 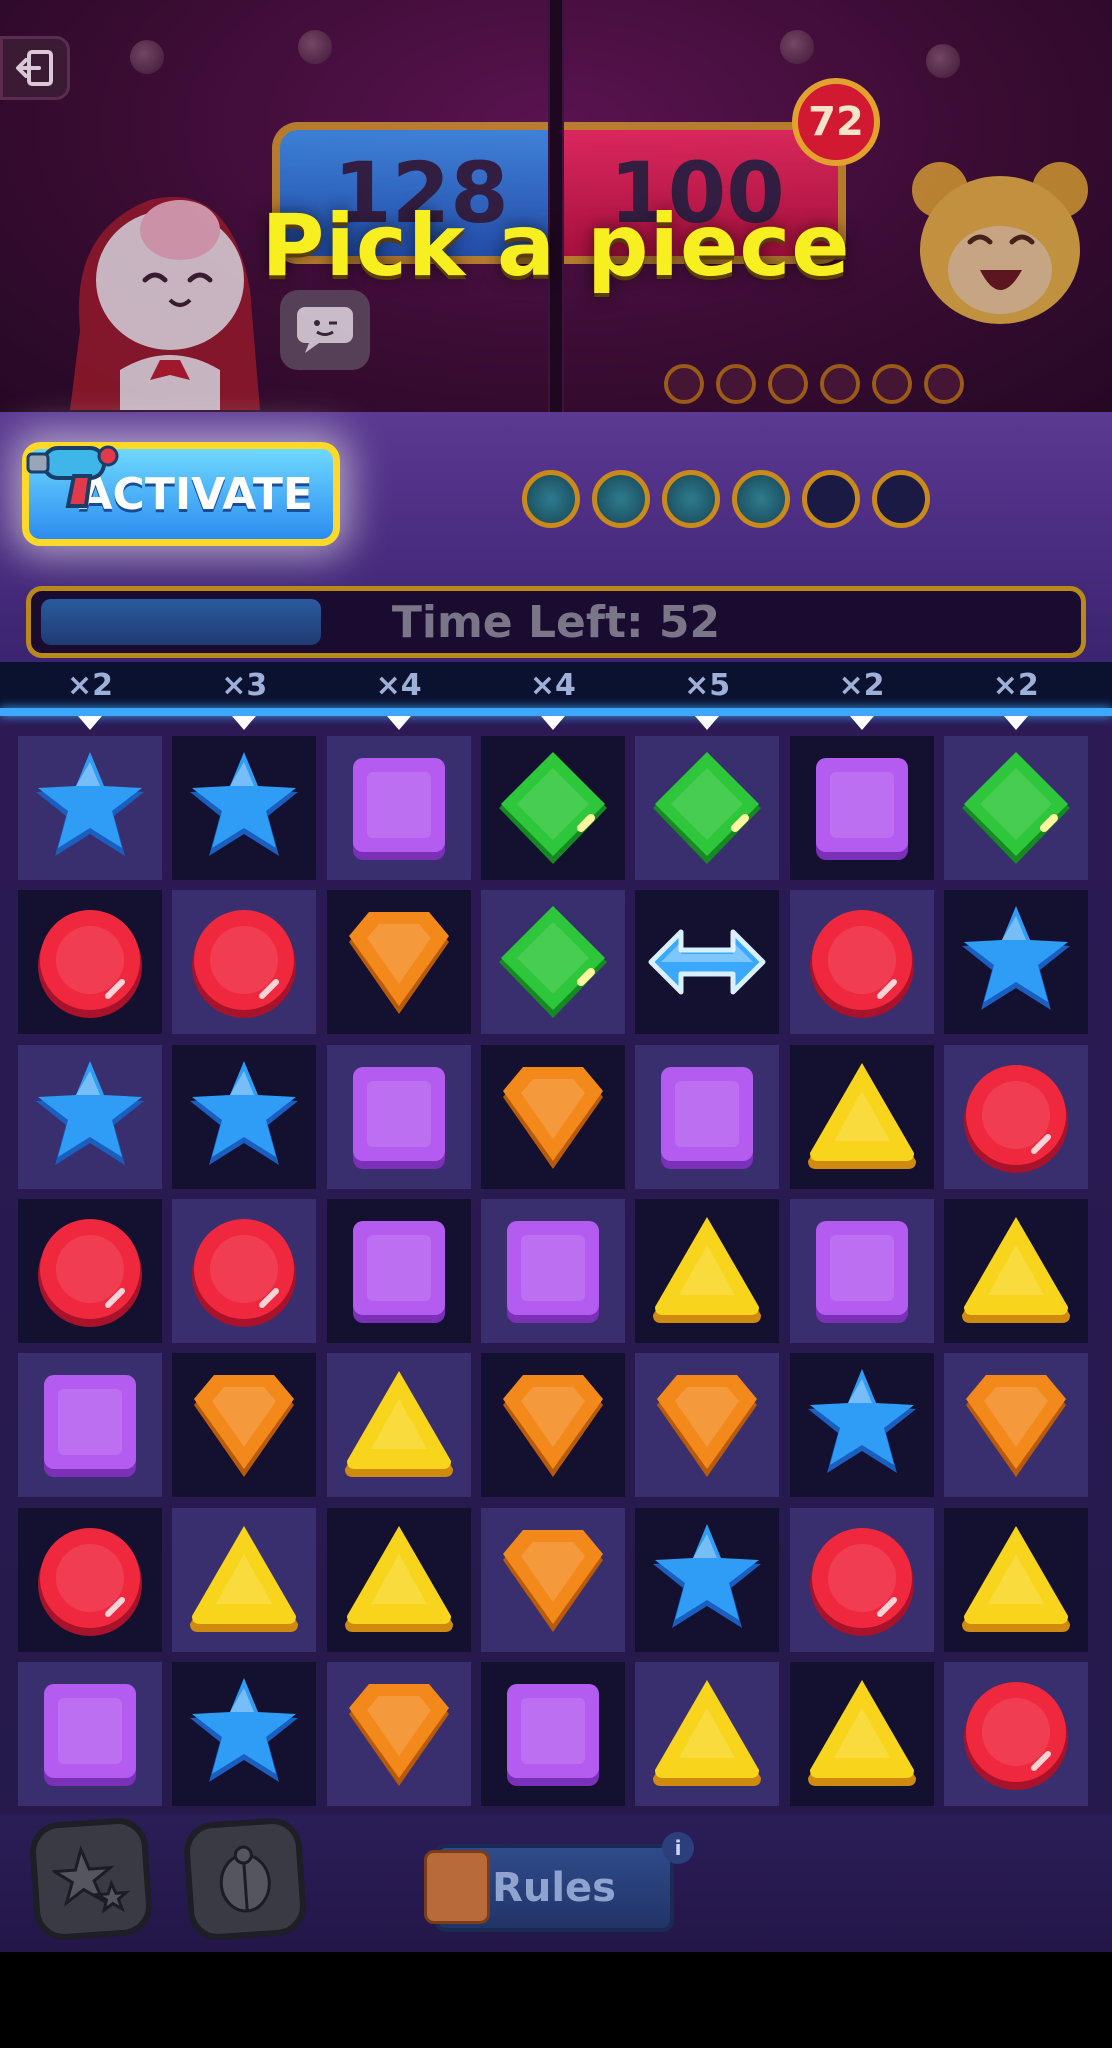 What do you see at coordinates (91, 1879) in the screenshot?
I see `star-boost-button` at bounding box center [91, 1879].